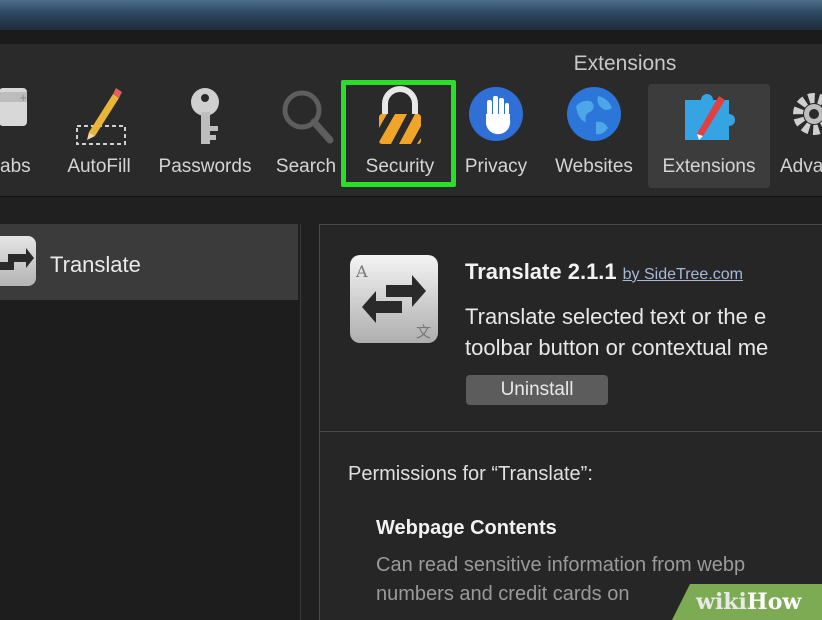 This screenshot has height=620, width=822. I want to click on uninstall-button: Uninstall, so click(537, 390).